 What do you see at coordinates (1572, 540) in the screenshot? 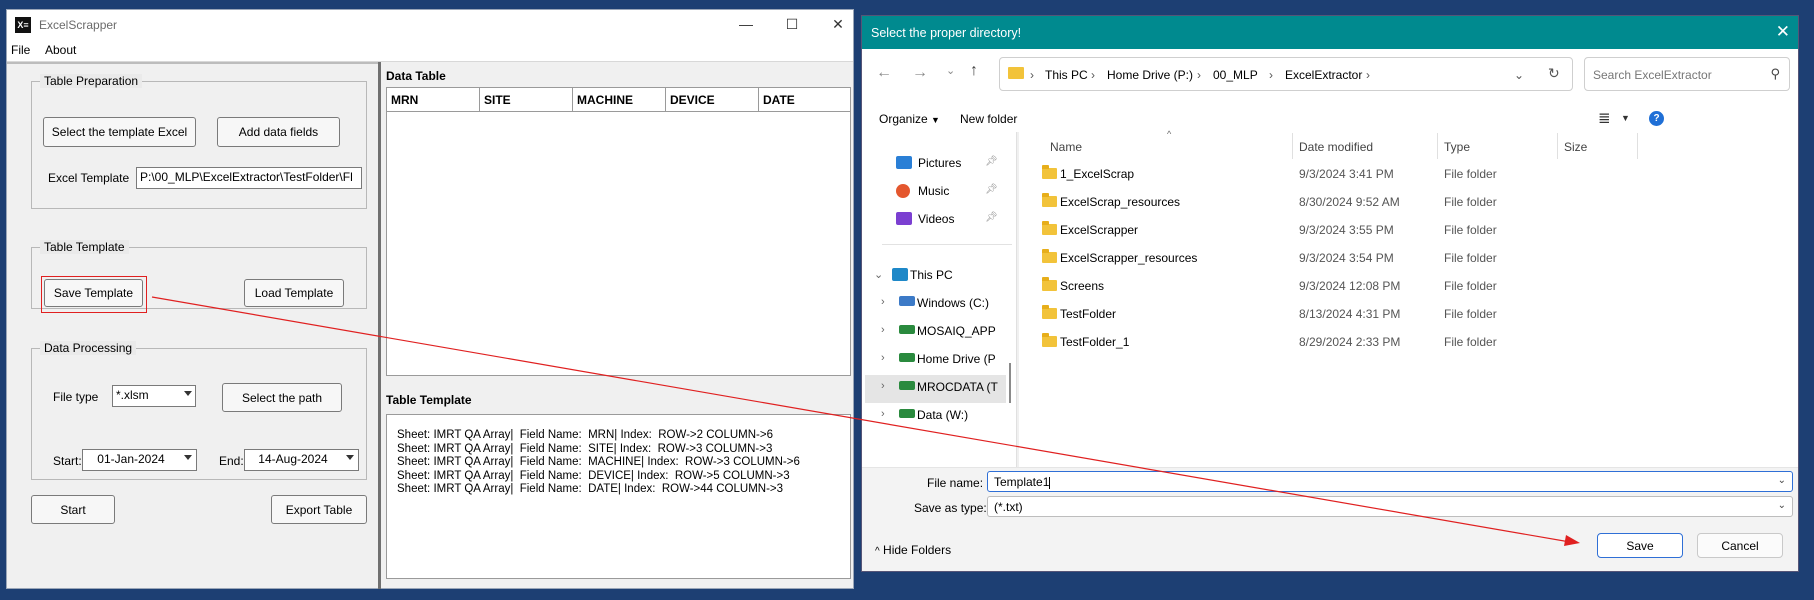
I see `annotation-arrow-head` at bounding box center [1572, 540].